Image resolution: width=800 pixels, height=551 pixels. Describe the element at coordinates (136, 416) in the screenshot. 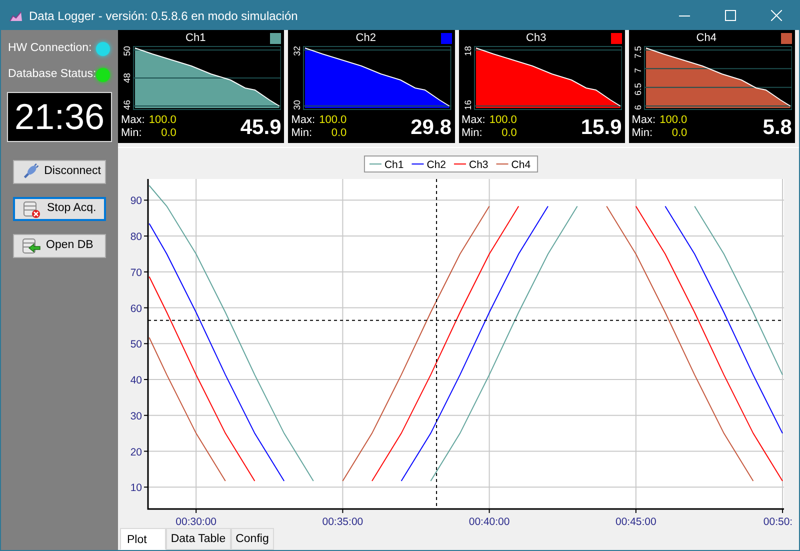

I see `y-tick-label: 30` at that location.